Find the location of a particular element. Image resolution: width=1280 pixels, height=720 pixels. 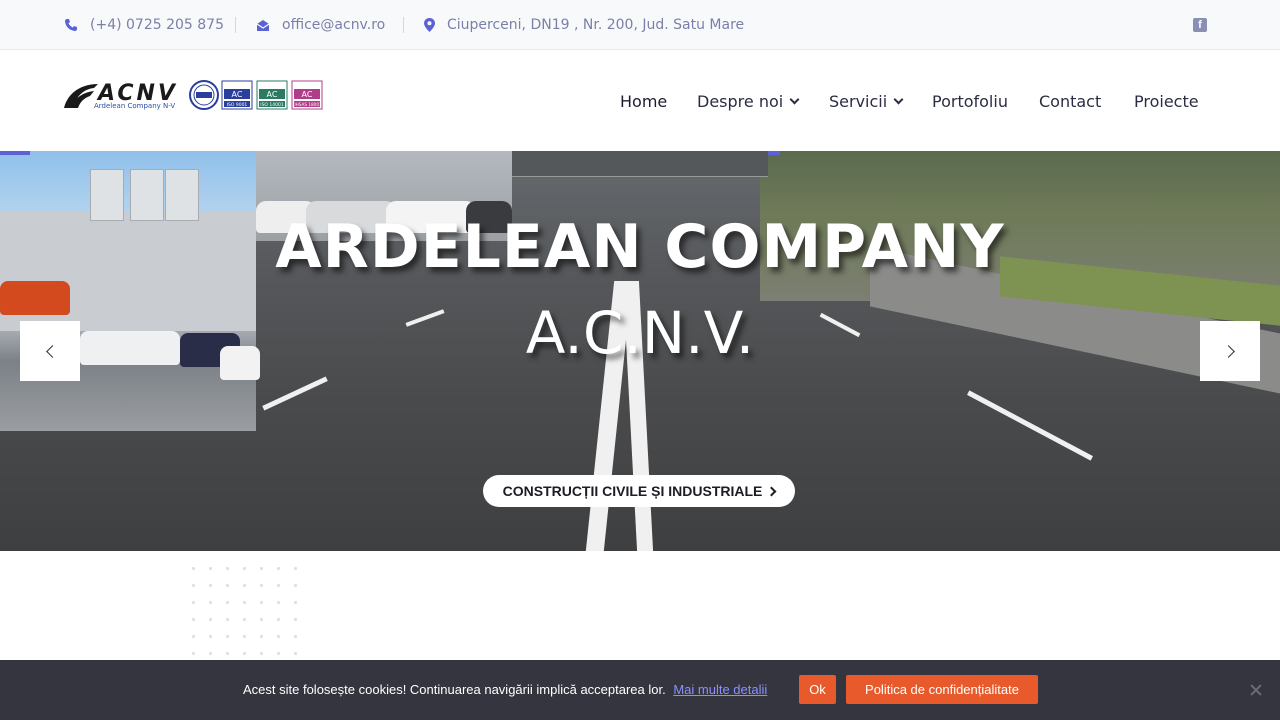

nav-label: Despre noi is located at coordinates (740, 101).